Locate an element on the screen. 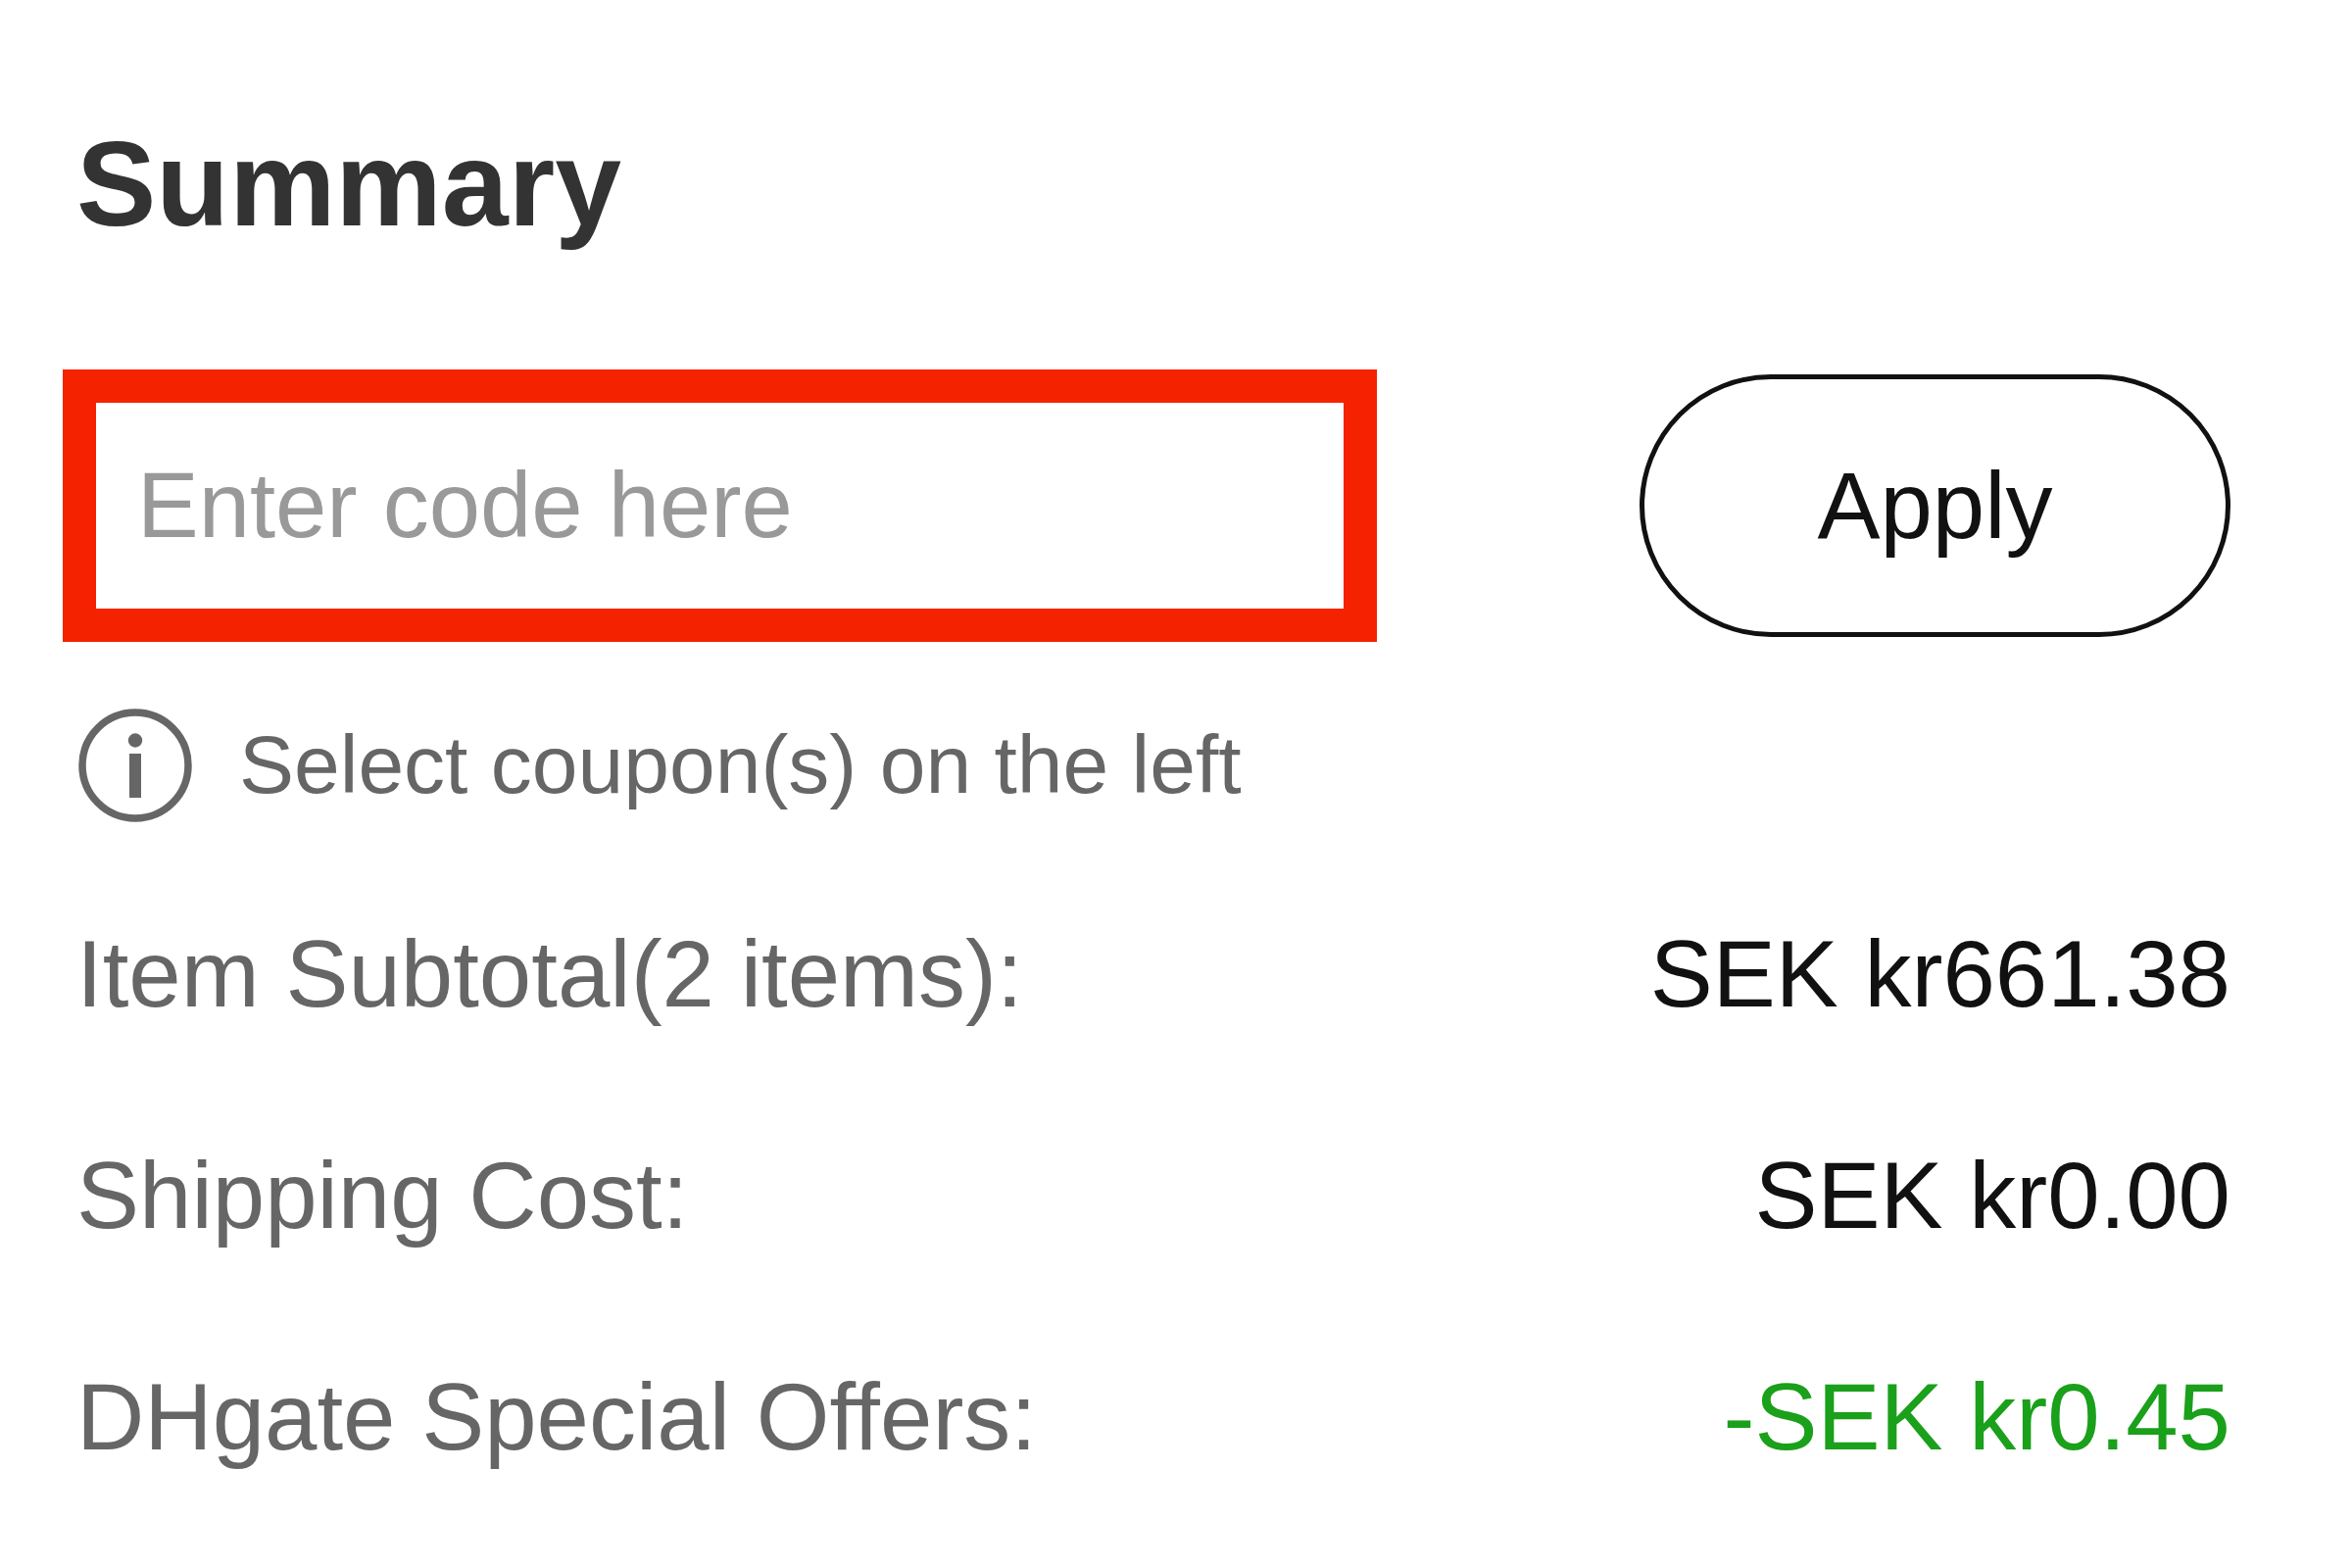 The width and height of the screenshot is (2352, 1568). apply-button: Apply is located at coordinates (1935, 505).